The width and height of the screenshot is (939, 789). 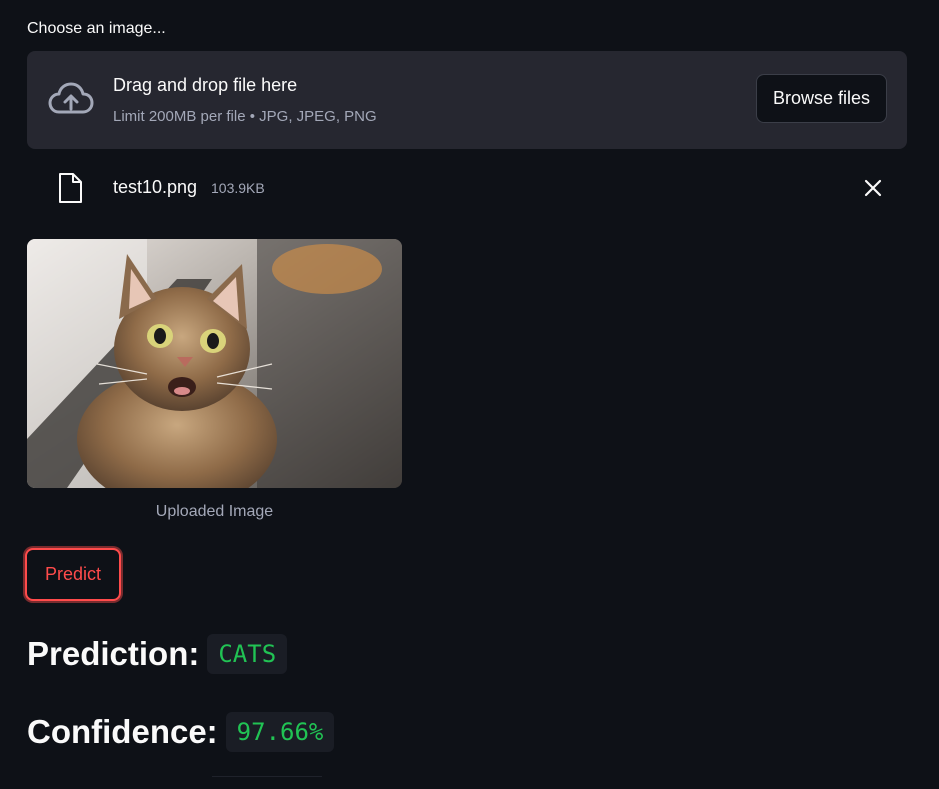 I want to click on uploaded-image, so click(x=214, y=363).